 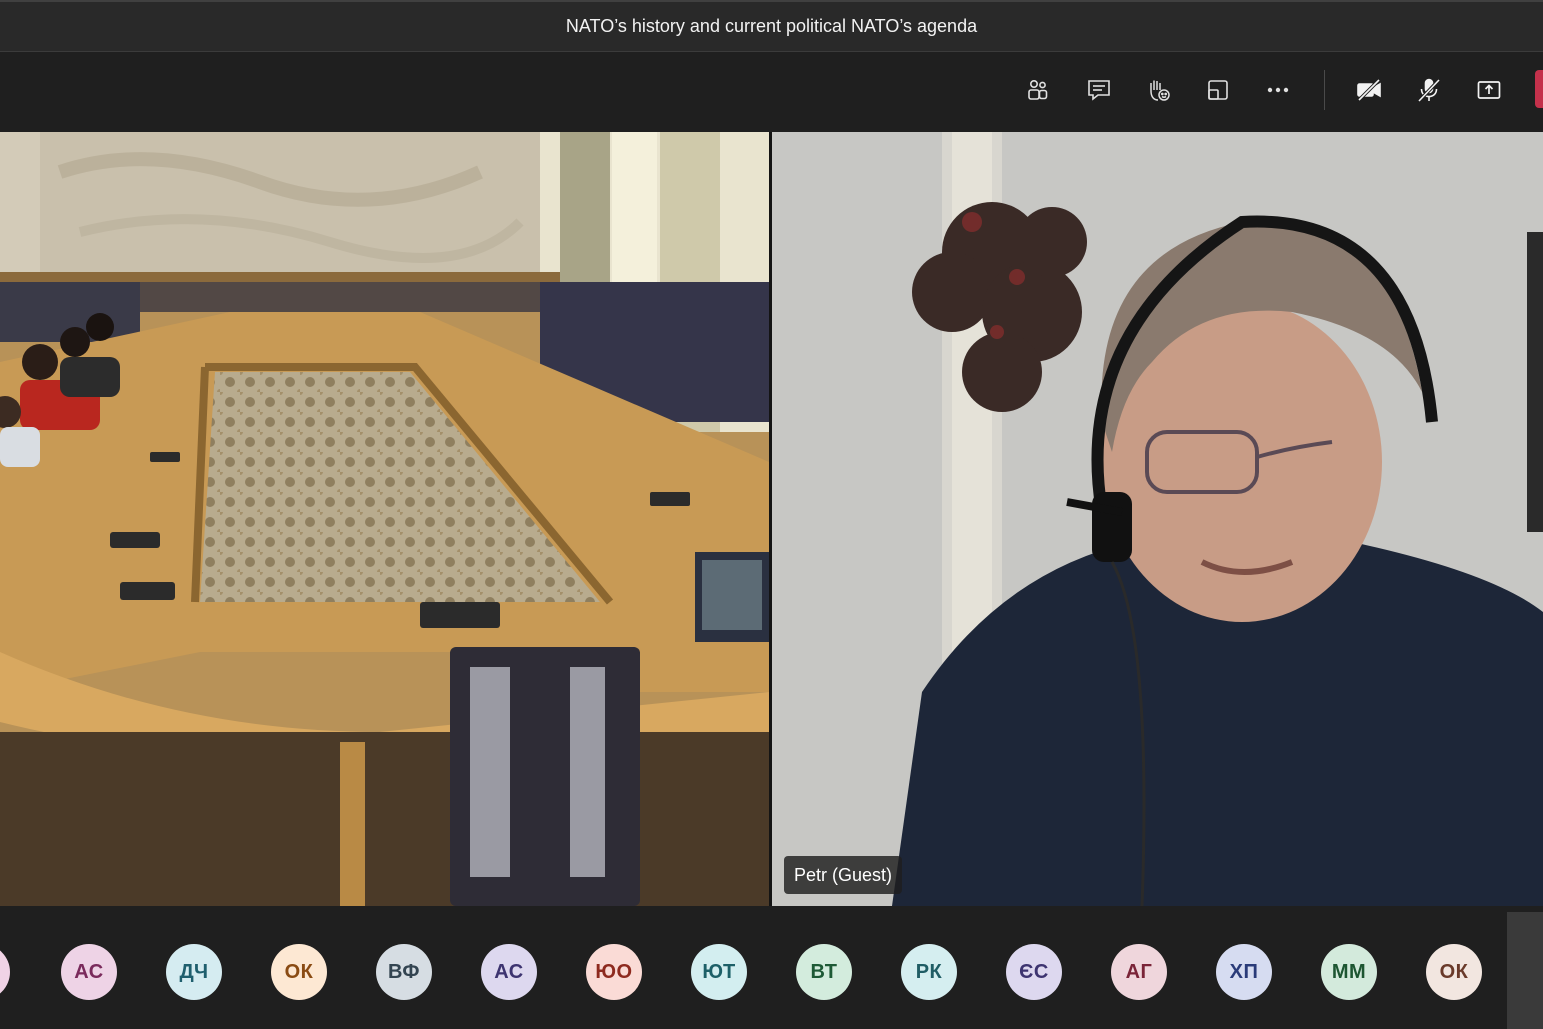 I want to click on more-icon, so click(x=1278, y=90).